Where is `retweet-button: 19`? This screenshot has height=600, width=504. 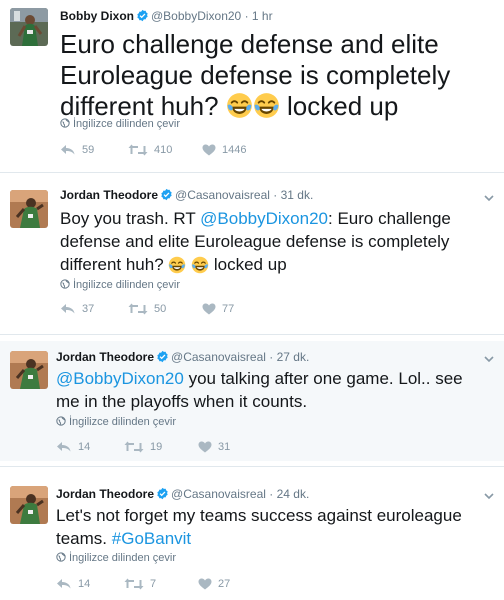 retweet-button: 19 is located at coordinates (143, 447).